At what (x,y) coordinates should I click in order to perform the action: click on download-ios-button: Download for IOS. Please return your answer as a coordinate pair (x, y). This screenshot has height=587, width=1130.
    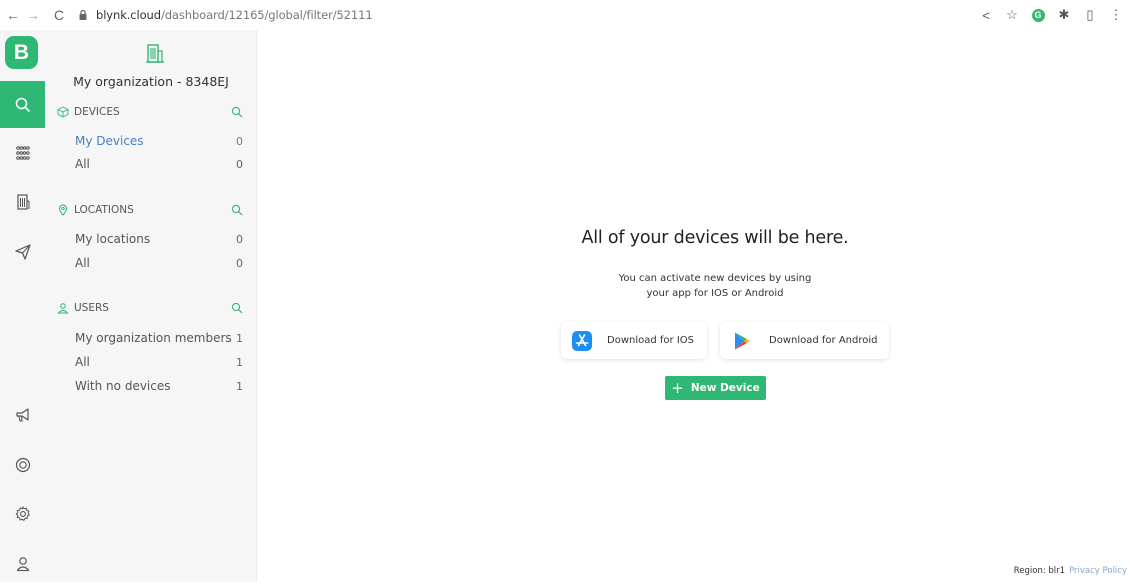
    Looking at the image, I should click on (634, 340).